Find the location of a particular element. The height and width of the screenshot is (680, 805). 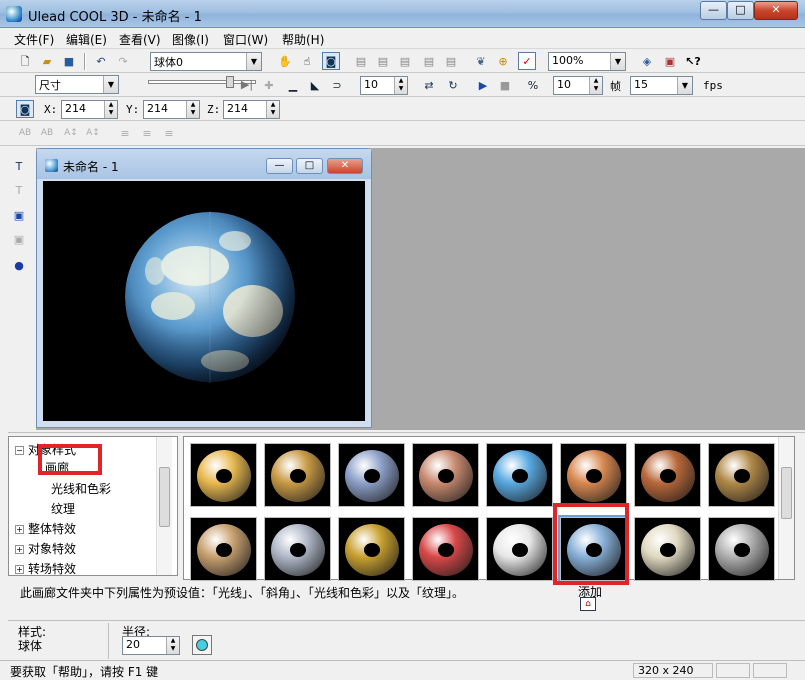

view-top-icon: ▤ is located at coordinates (451, 61).